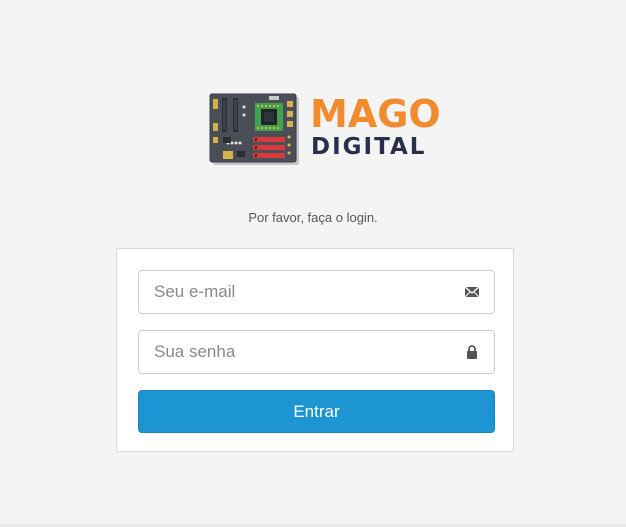 The height and width of the screenshot is (527, 626). What do you see at coordinates (472, 352) in the screenshot?
I see `lock-icon` at bounding box center [472, 352].